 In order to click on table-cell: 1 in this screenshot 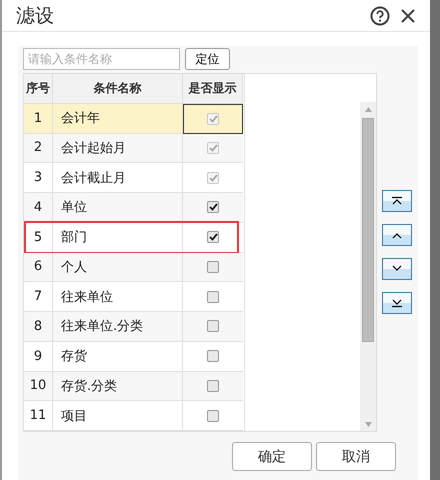, I will do `click(38, 119)`.